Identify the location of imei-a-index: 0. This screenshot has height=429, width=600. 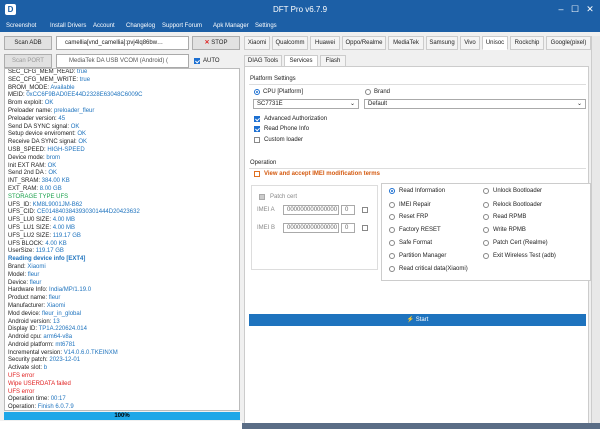
(348, 210).